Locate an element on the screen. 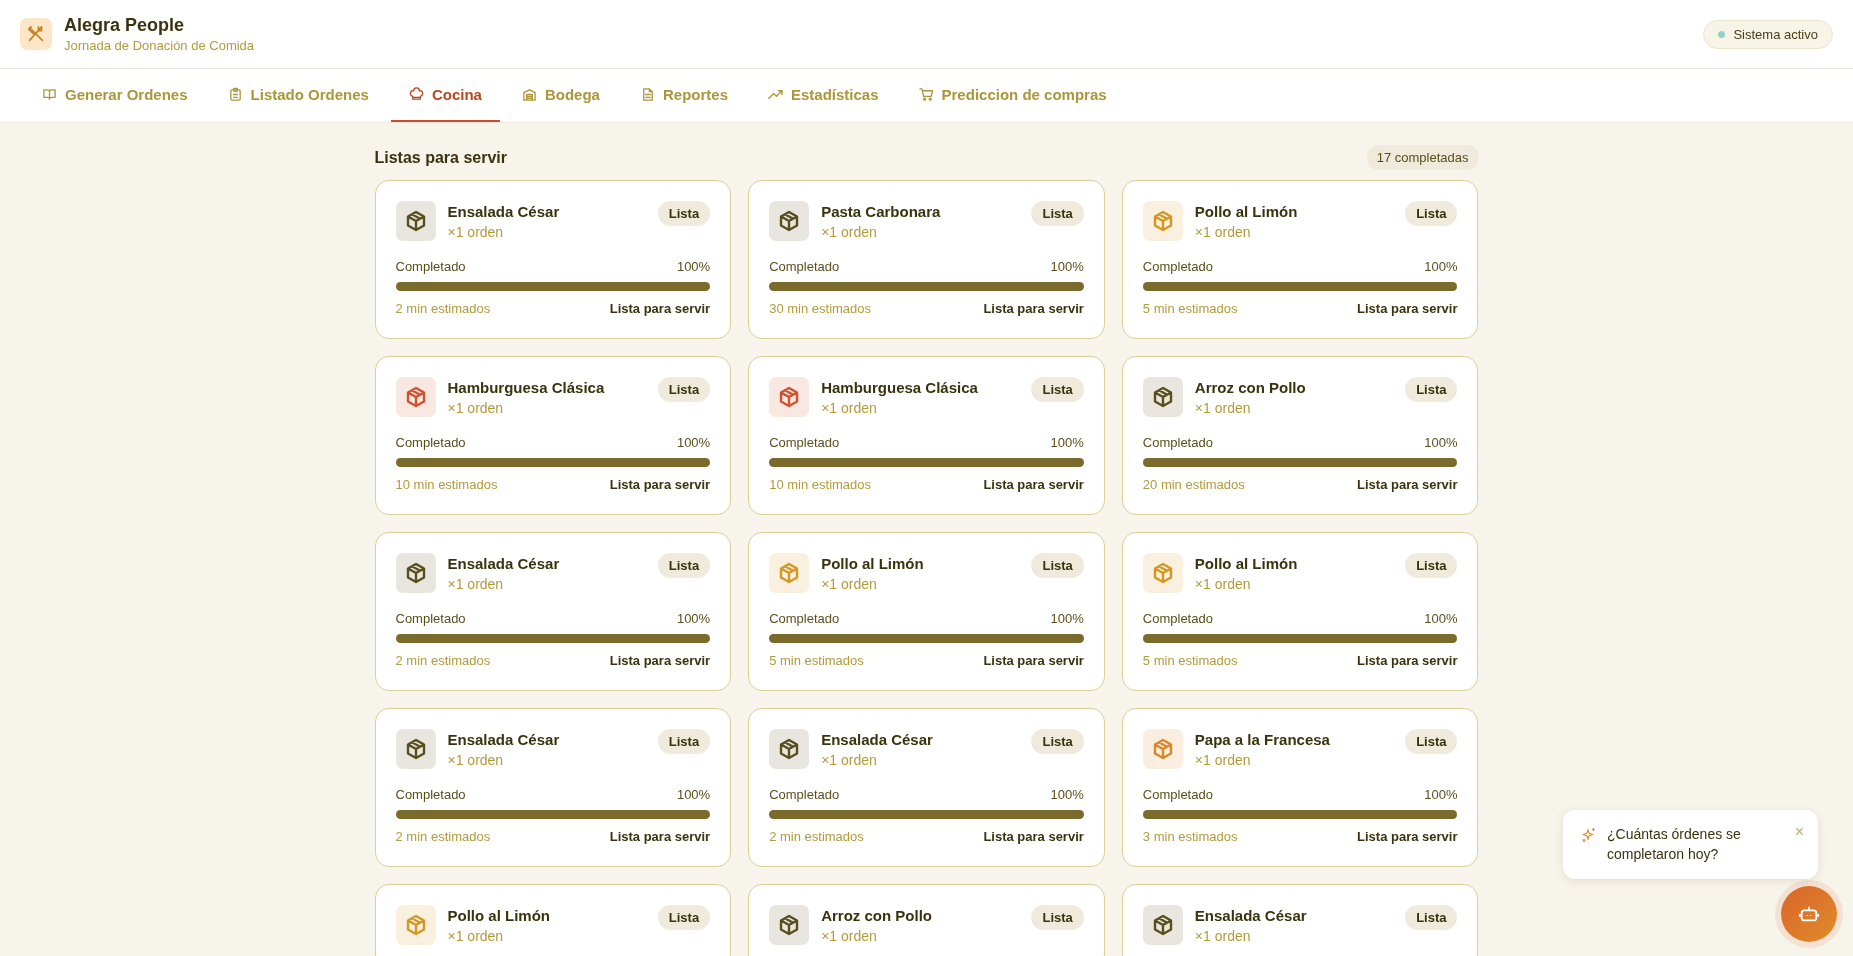 The width and height of the screenshot is (1853, 956). suggestion-bubble: ¿Cuántas órdenes se completaron hoy? × is located at coordinates (1690, 844).